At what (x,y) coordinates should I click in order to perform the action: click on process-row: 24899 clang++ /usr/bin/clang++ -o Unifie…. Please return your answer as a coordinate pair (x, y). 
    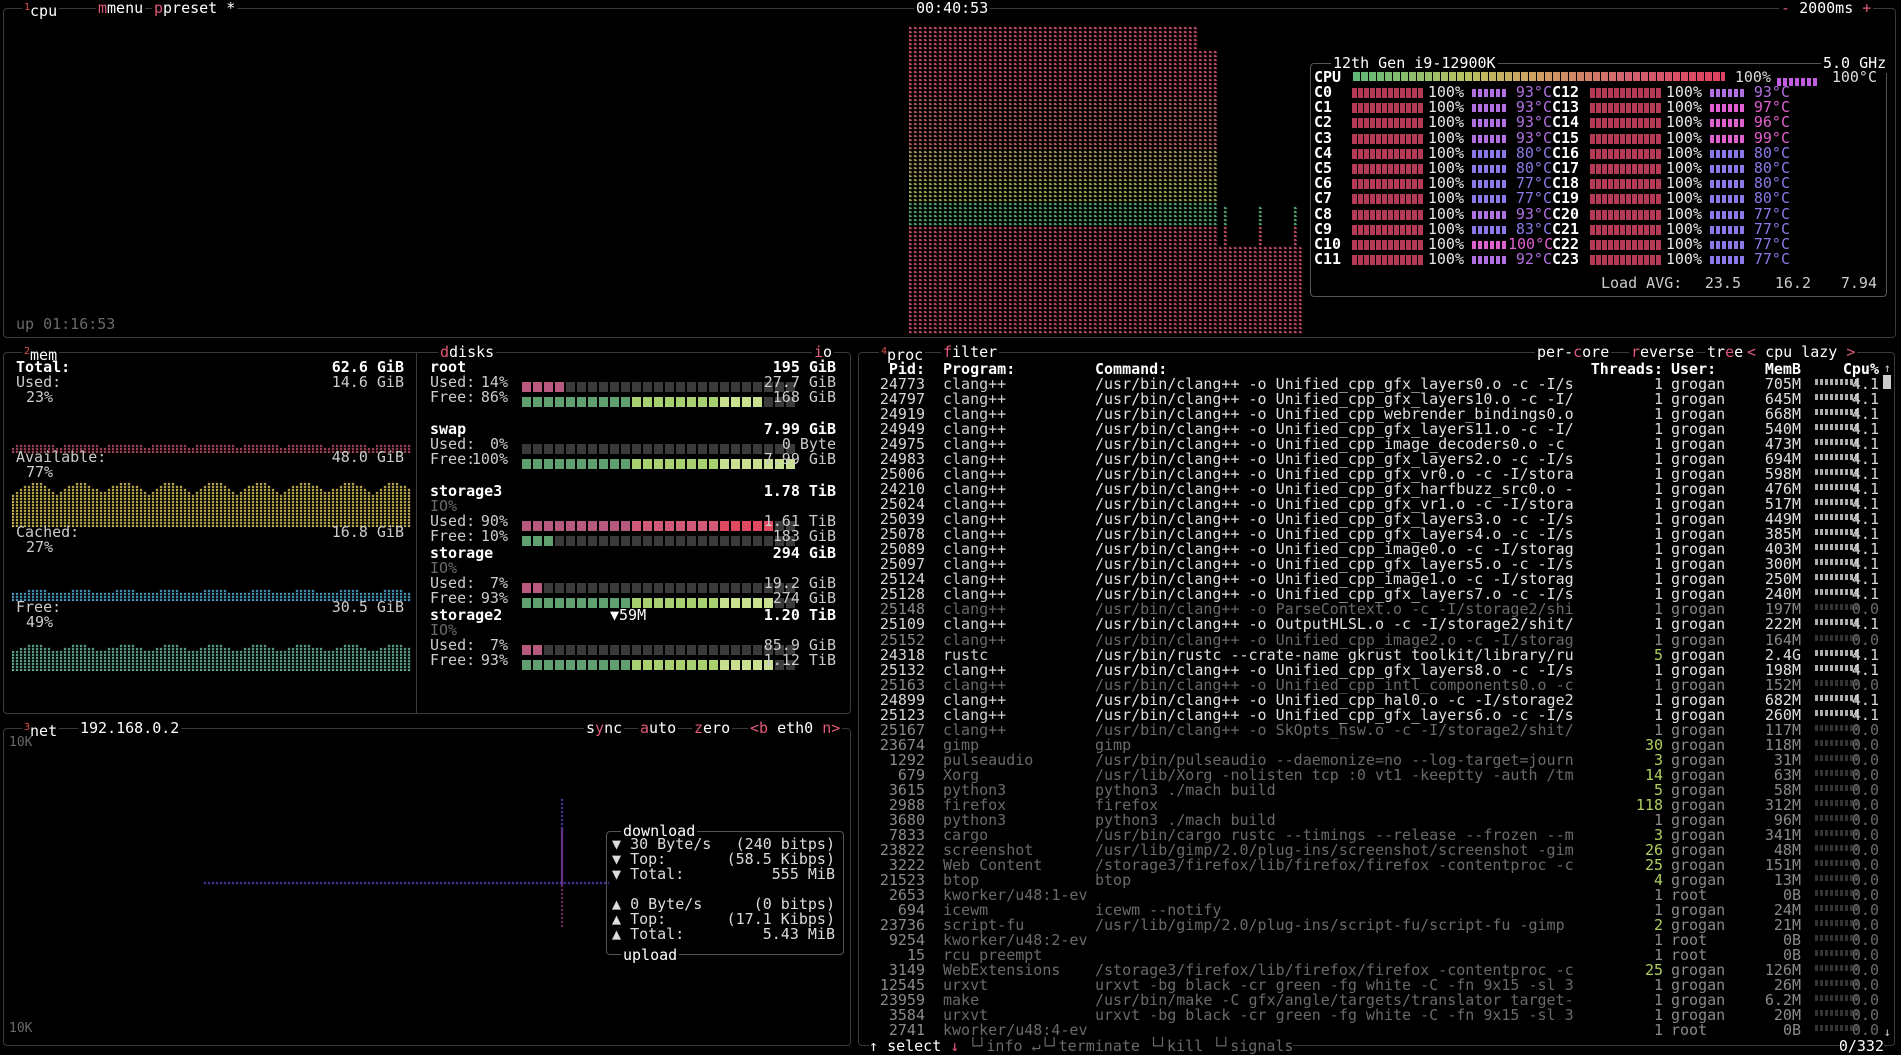
    Looking at the image, I should click on (1370, 700).